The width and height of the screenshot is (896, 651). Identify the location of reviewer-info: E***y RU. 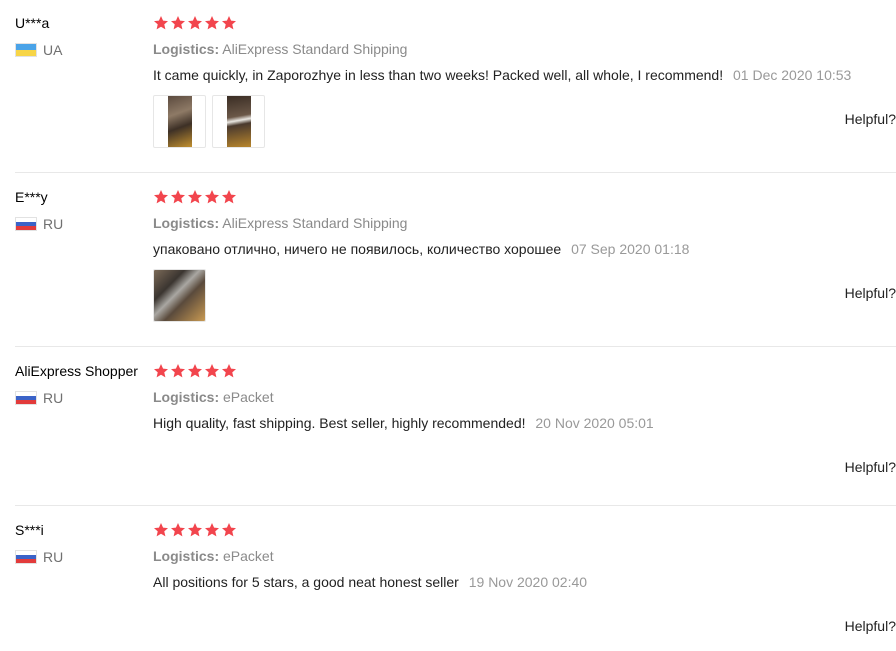
(83, 210).